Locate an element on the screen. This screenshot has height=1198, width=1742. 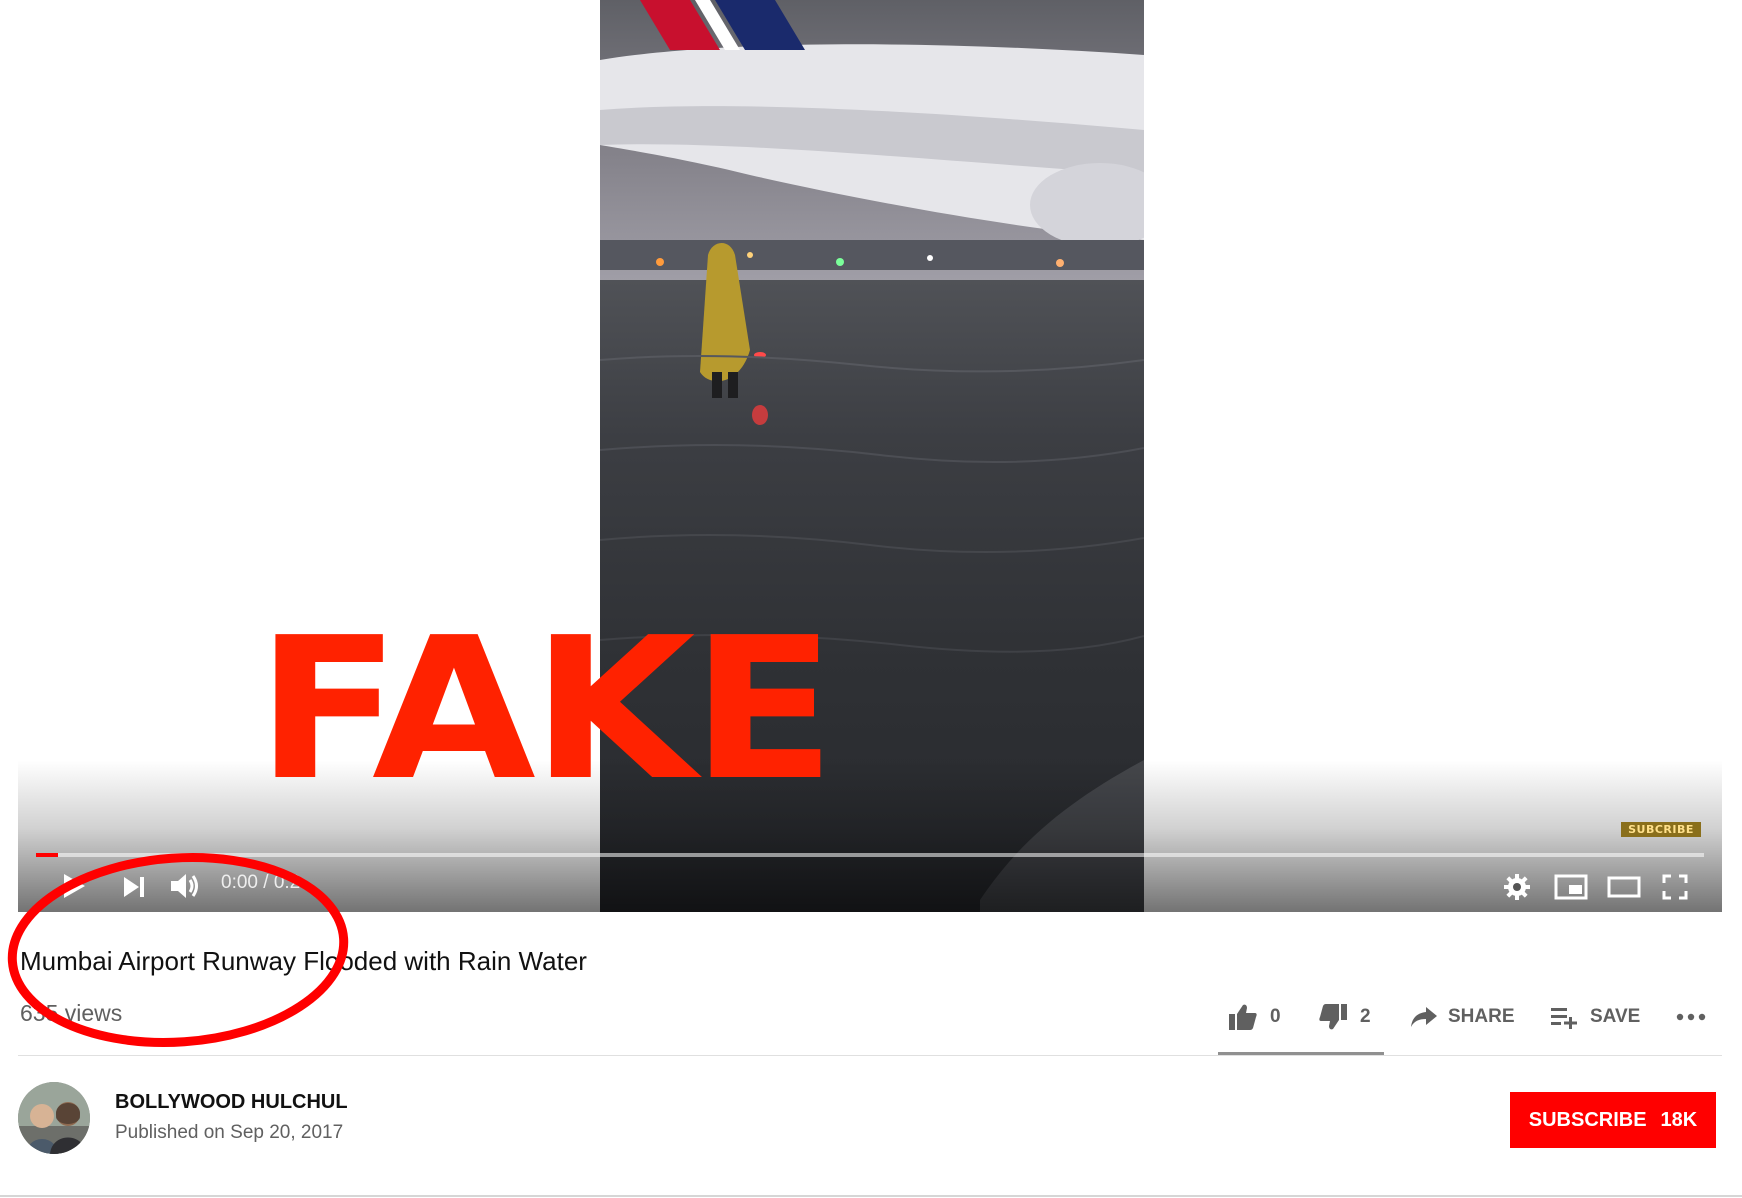
subscribe-label: SUBSCRIBE is located at coordinates (1587, 1119).